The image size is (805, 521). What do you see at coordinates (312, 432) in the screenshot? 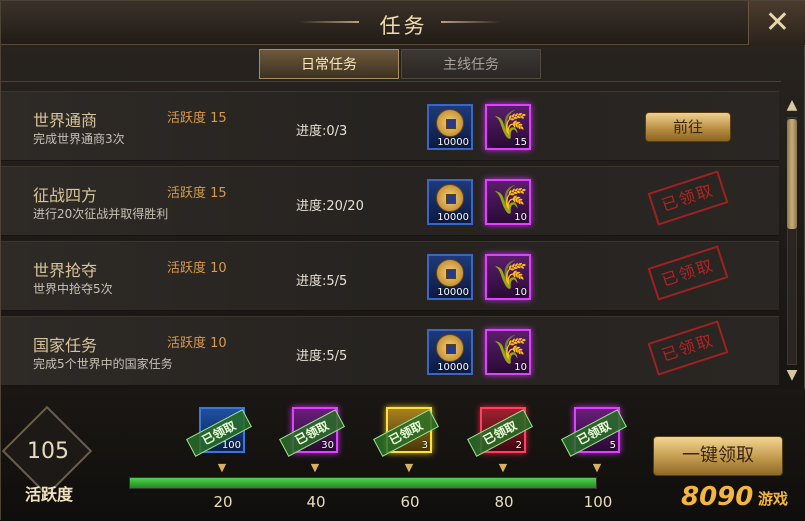
I see `milestone-chest: 30 已领取` at bounding box center [312, 432].